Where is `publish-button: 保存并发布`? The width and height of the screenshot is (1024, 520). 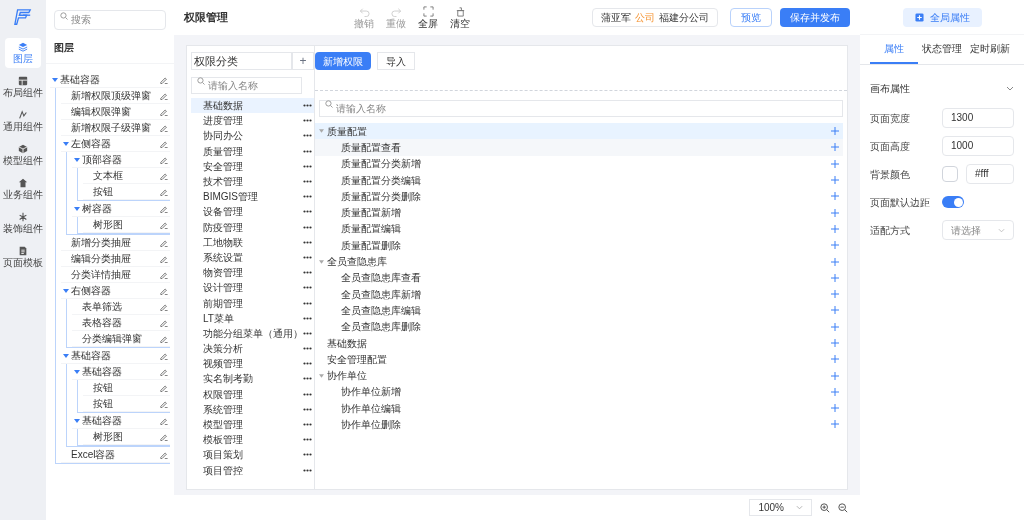 publish-button: 保存并发布 is located at coordinates (815, 17).